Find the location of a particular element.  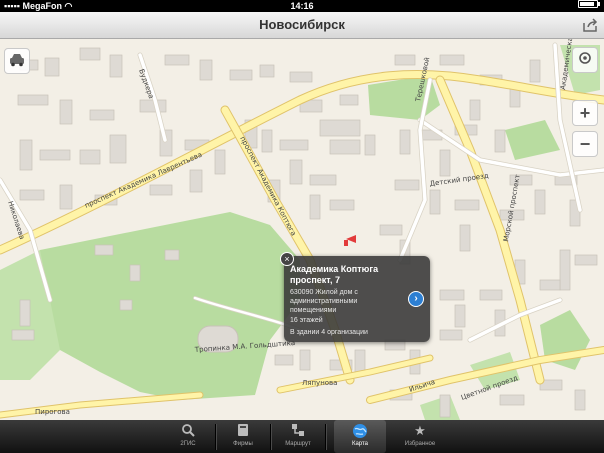

my-location-button is located at coordinates (585, 60).